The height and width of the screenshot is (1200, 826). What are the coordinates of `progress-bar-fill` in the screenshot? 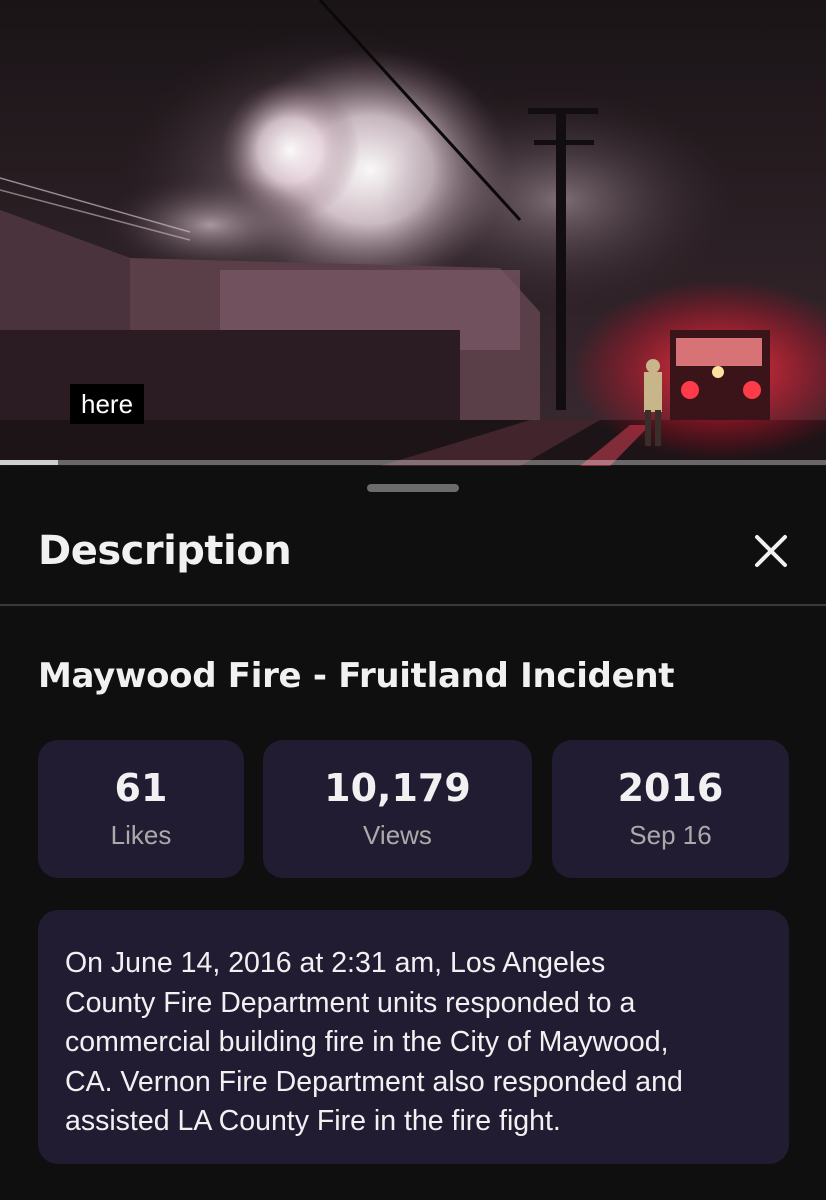 It's located at (29, 462).